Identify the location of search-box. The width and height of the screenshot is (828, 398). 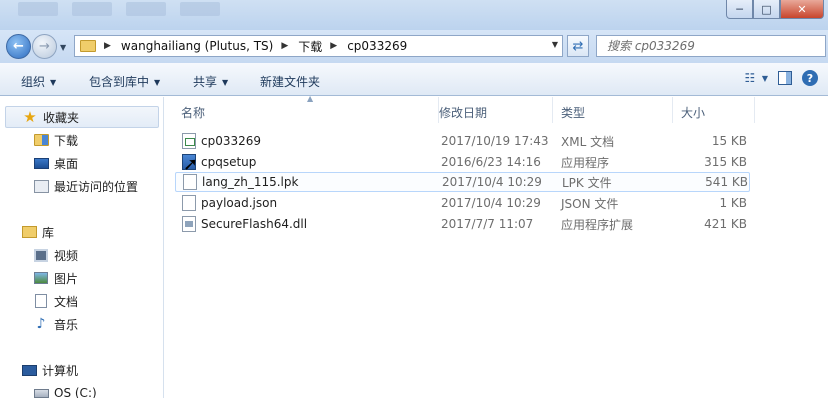
(711, 46).